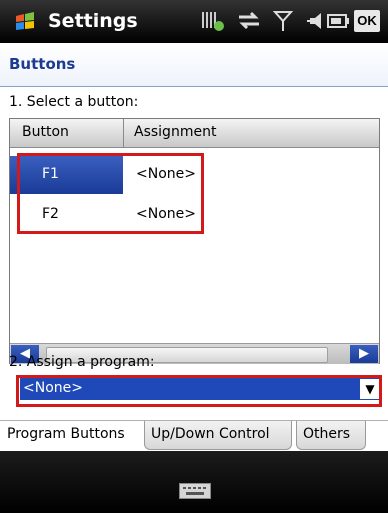 The image size is (388, 513). I want to click on tab-bar: Program Buttons Up/Down Control Others, so click(194, 435).